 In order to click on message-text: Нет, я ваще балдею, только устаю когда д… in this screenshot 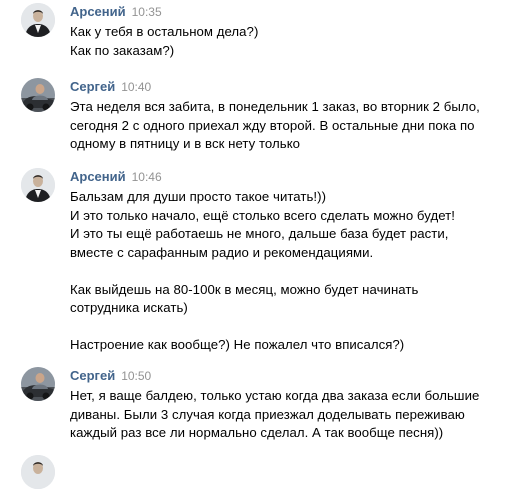, I will do `click(290, 415)`.